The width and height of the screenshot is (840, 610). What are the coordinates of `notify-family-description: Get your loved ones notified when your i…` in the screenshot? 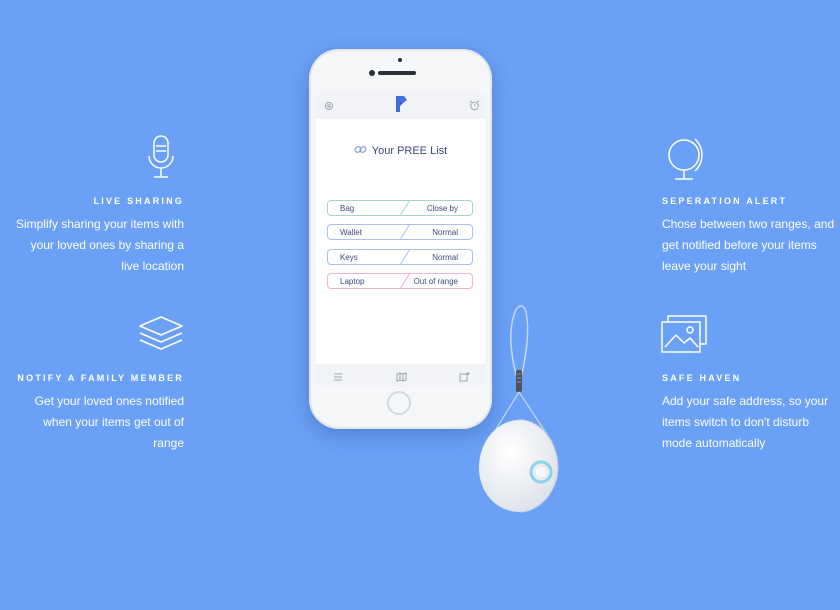 It's located at (109, 422).